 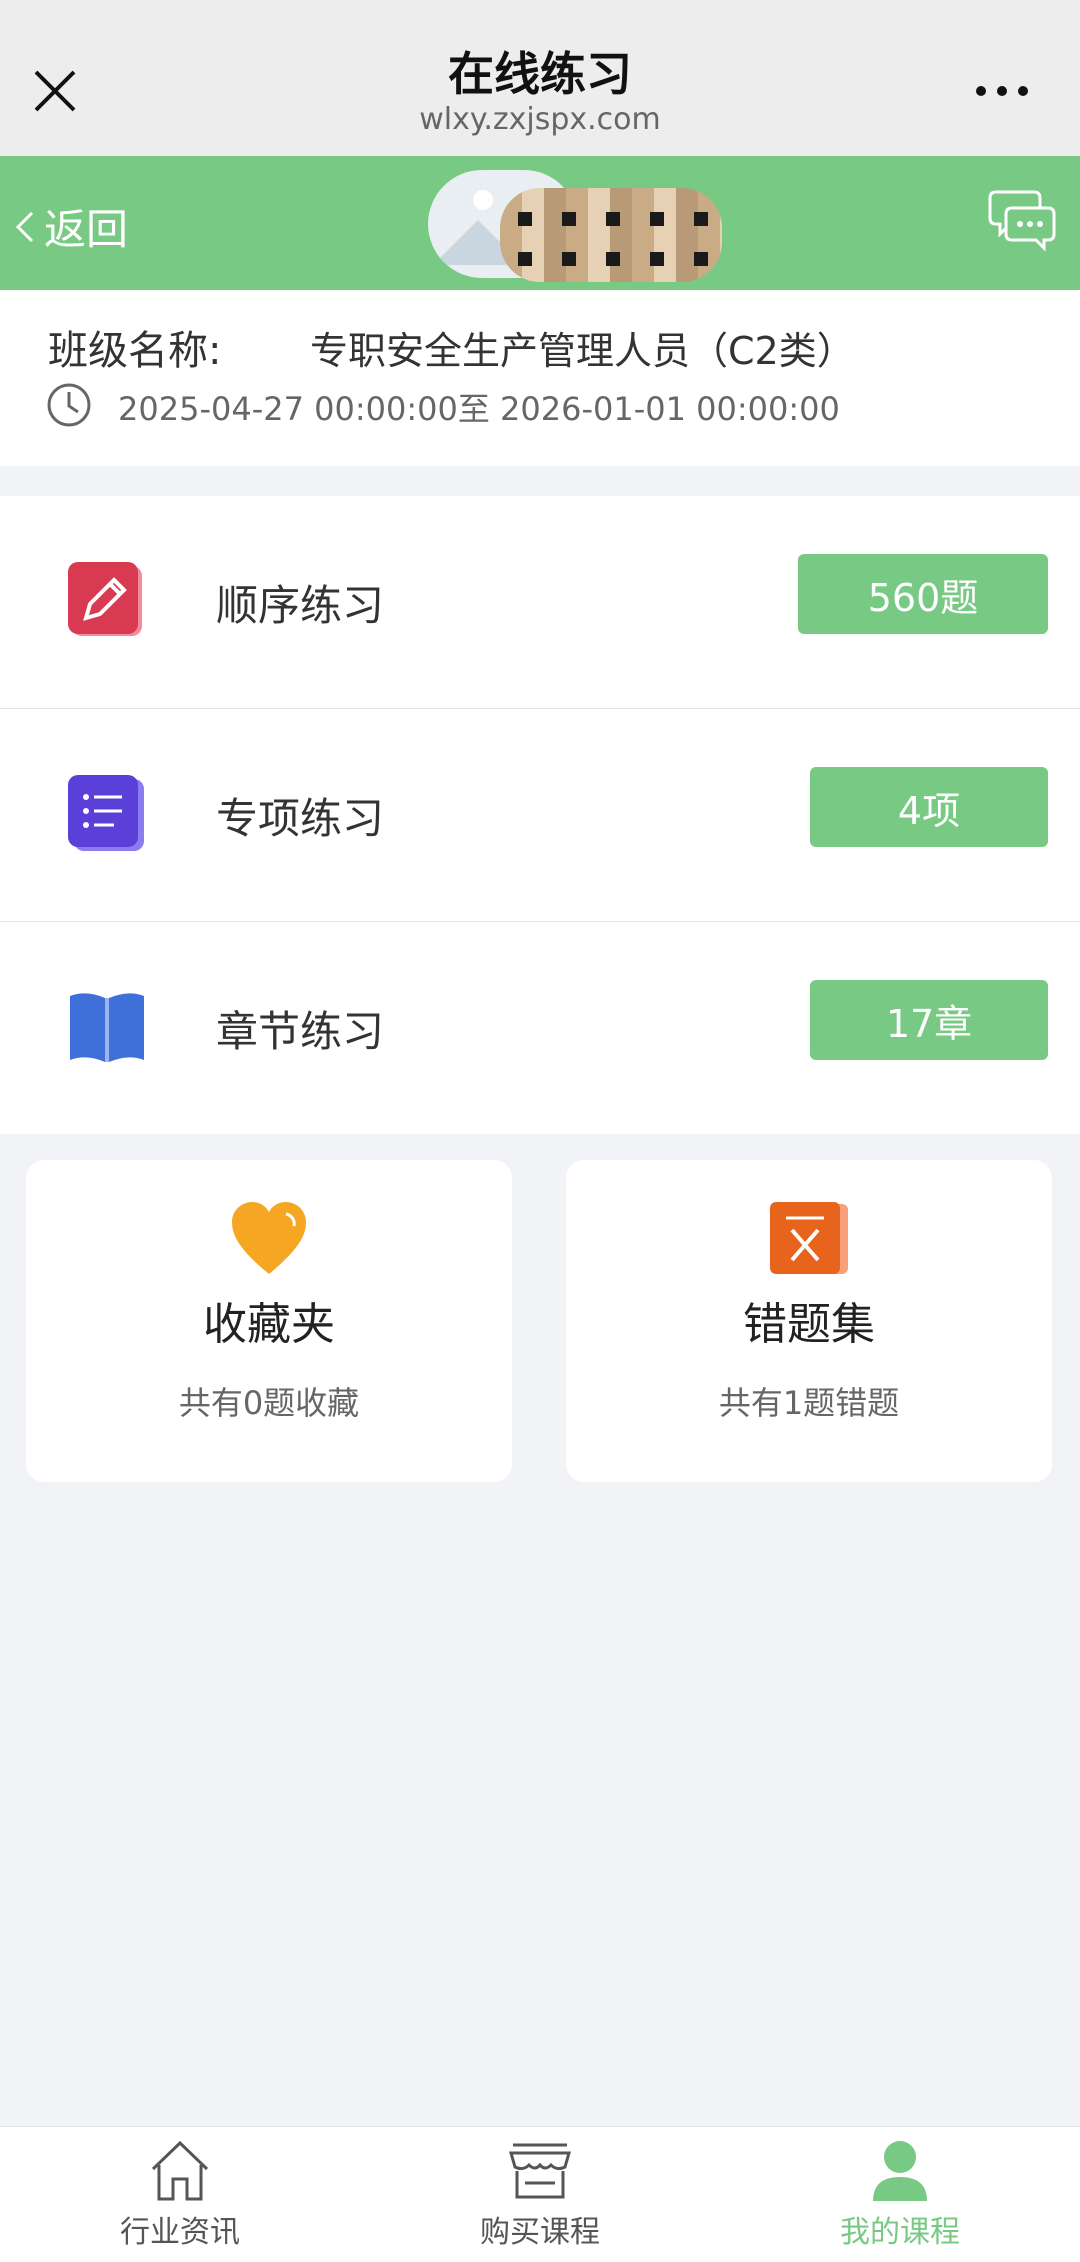 I want to click on favorites-card: 收藏夹 共有0题收藏, so click(x=269, y=1321).